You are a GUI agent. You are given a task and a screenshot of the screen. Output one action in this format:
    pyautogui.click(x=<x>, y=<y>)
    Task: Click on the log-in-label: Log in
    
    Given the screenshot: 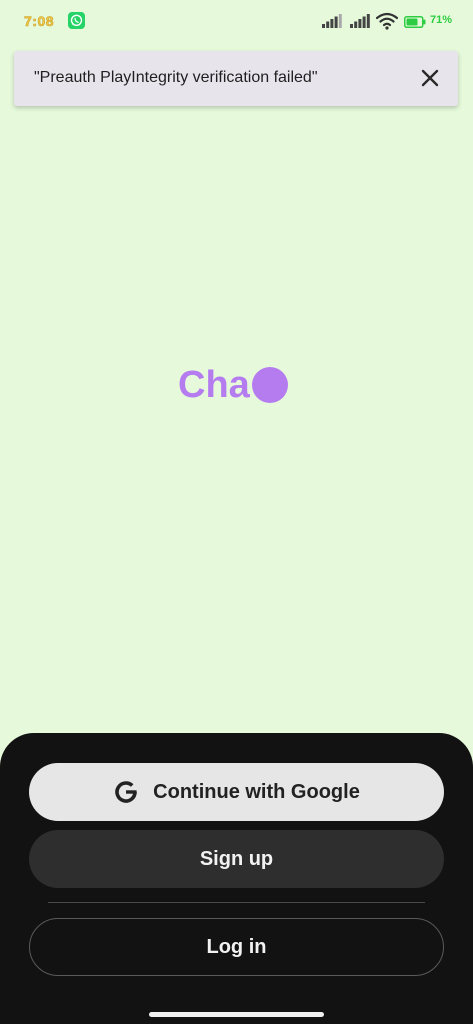 What is the action you would take?
    pyautogui.click(x=236, y=946)
    